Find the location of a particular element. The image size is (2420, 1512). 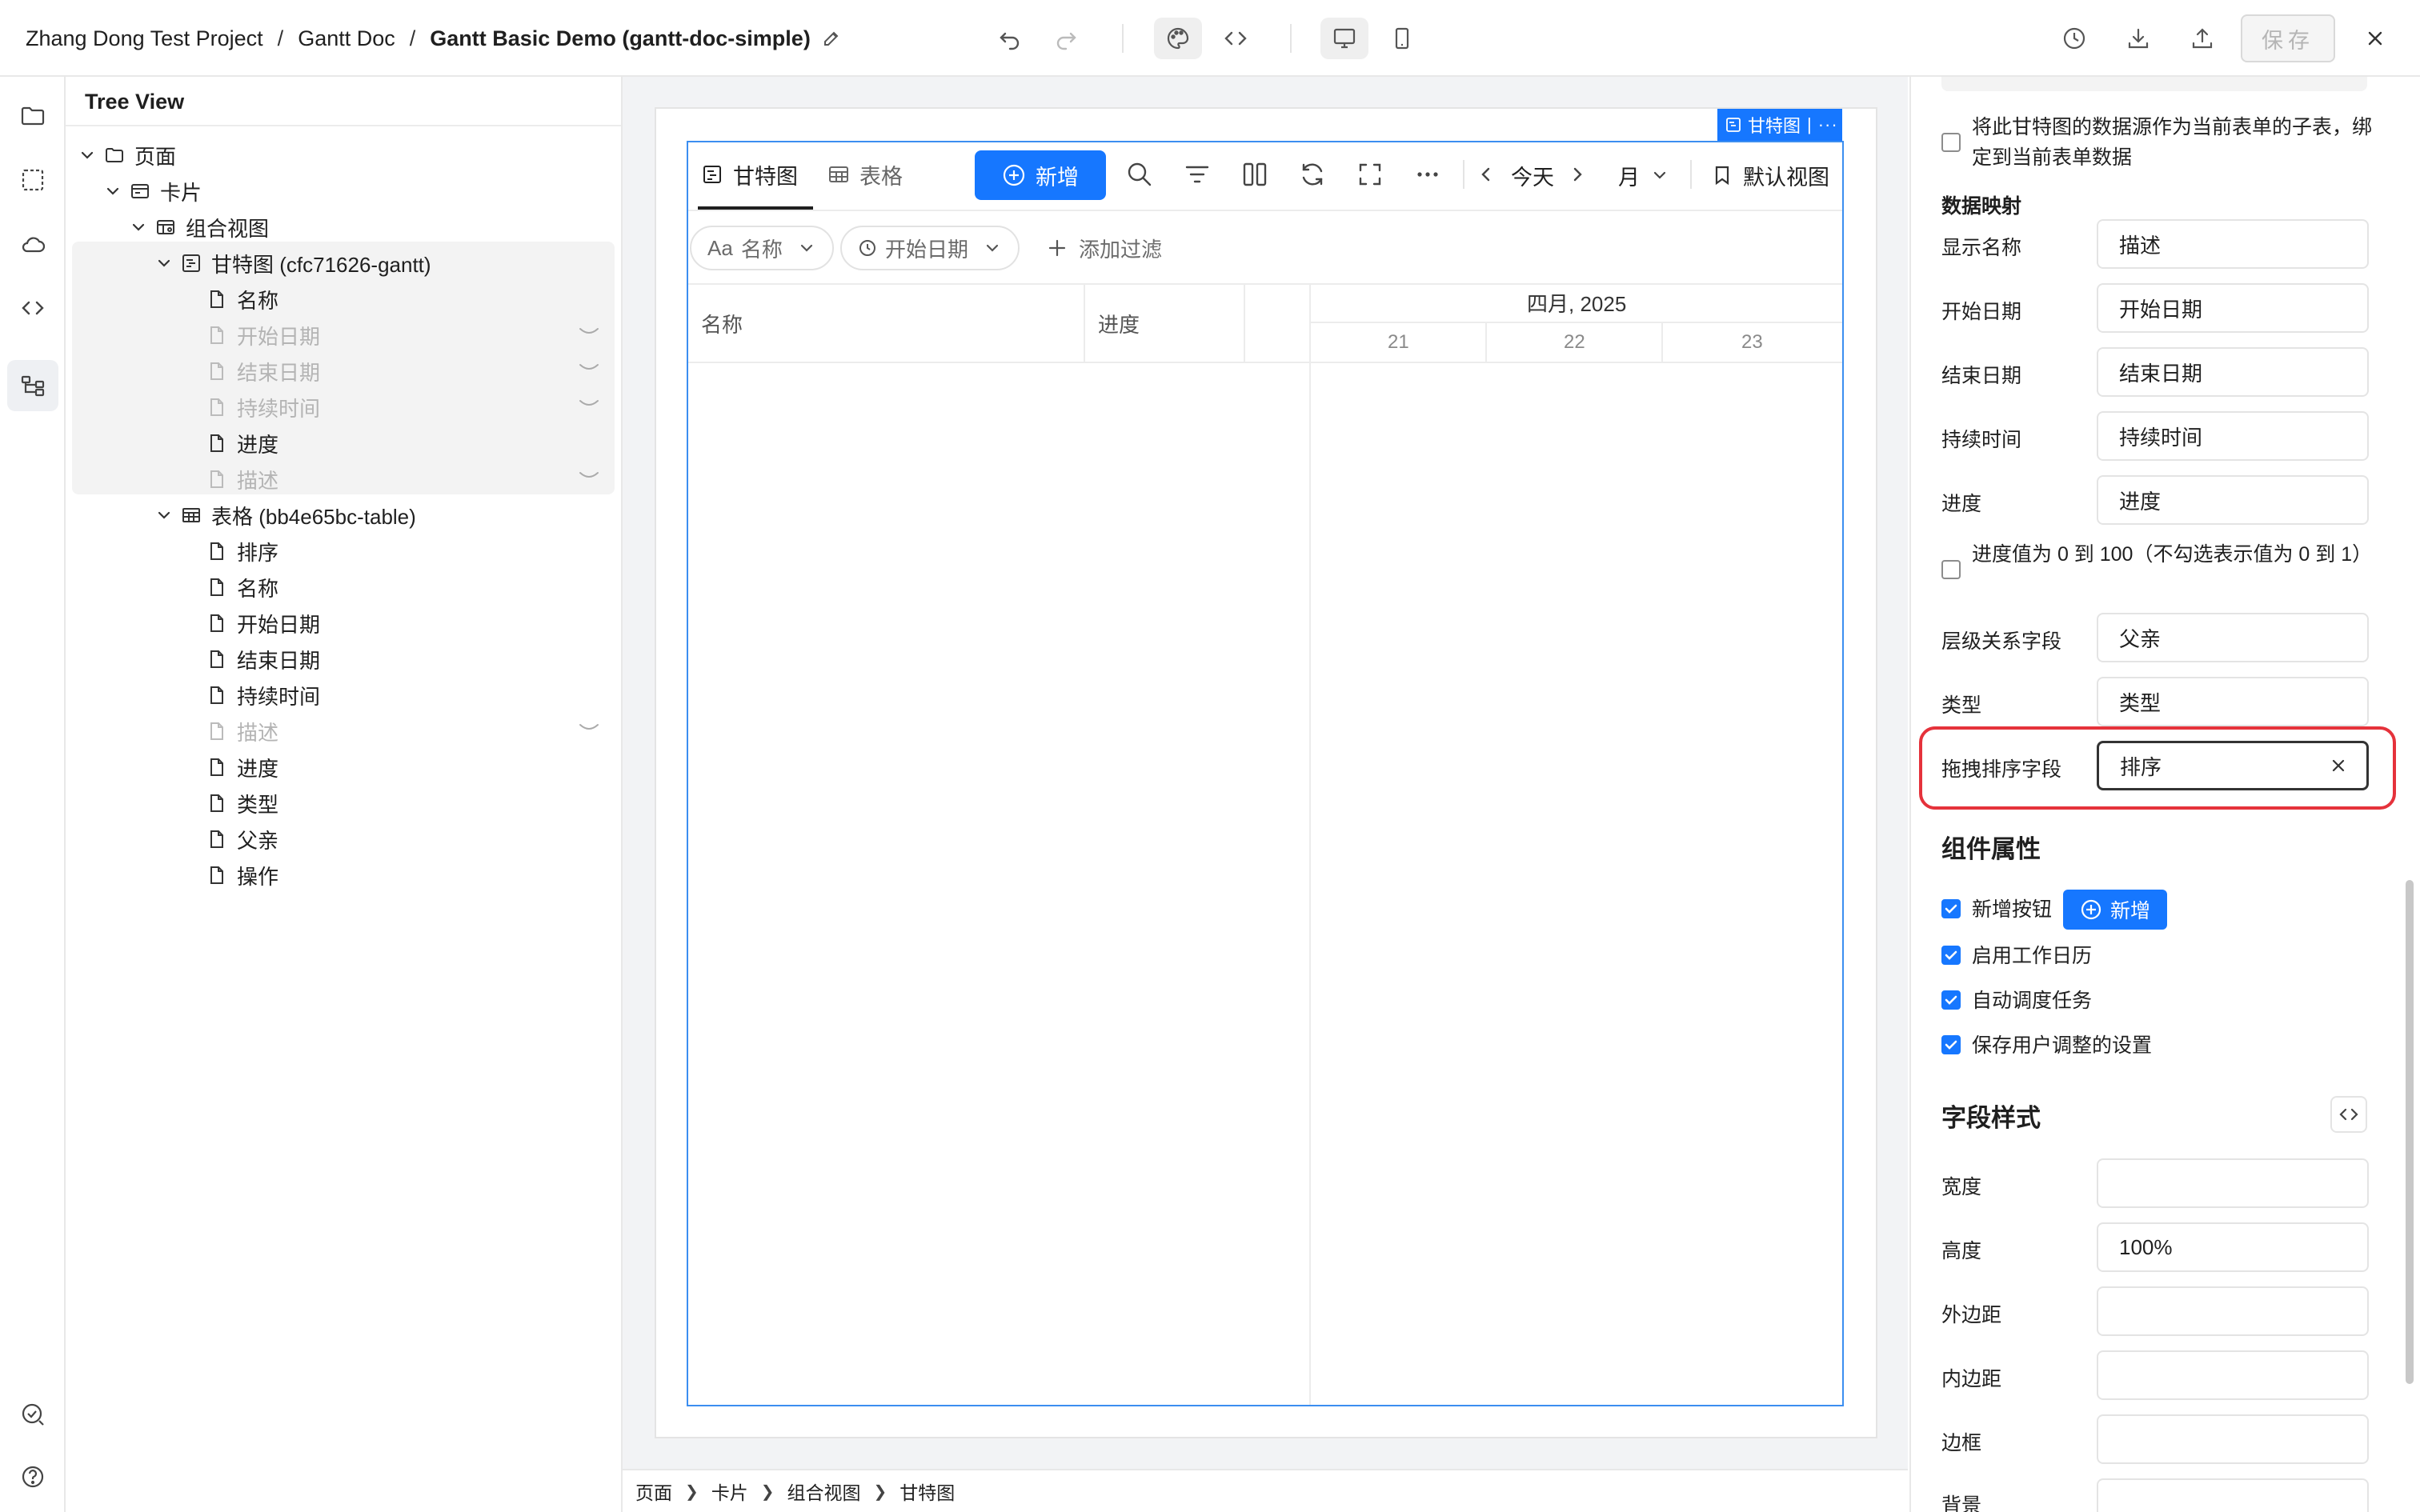

style-input-border is located at coordinates (2233, 1439).